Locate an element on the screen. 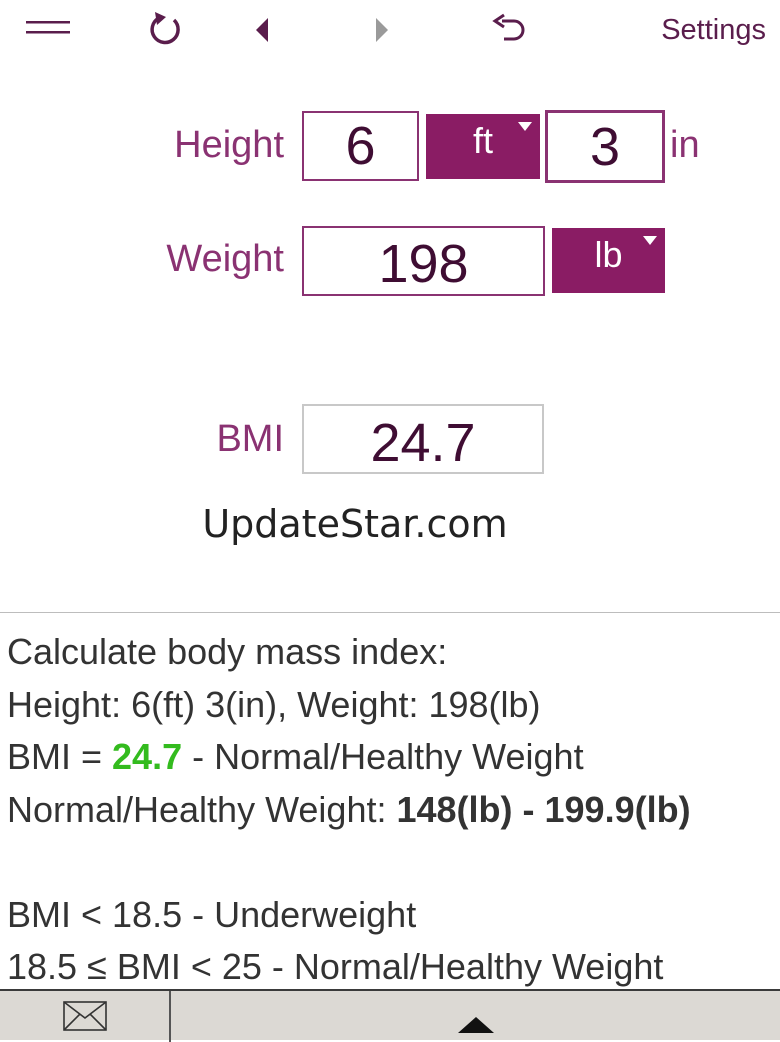 This screenshot has height=1042, width=780. weight-label: Weight is located at coordinates (225, 259).